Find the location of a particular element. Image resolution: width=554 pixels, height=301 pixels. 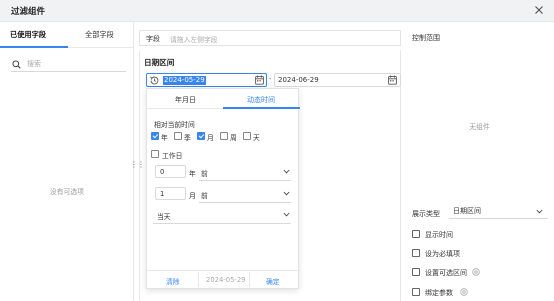

empty-state-text: 没有可选项 is located at coordinates (67, 192).